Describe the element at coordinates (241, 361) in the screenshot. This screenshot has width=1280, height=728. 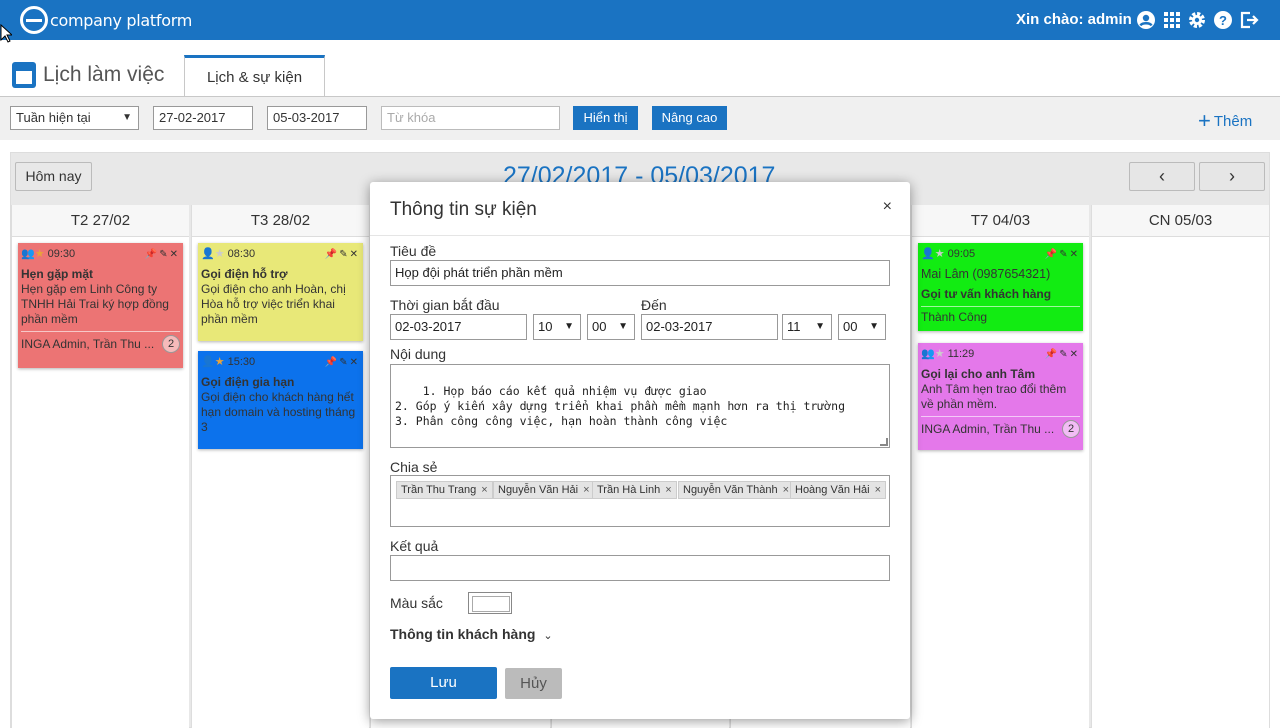
I see `event-time: 15:30` at that location.